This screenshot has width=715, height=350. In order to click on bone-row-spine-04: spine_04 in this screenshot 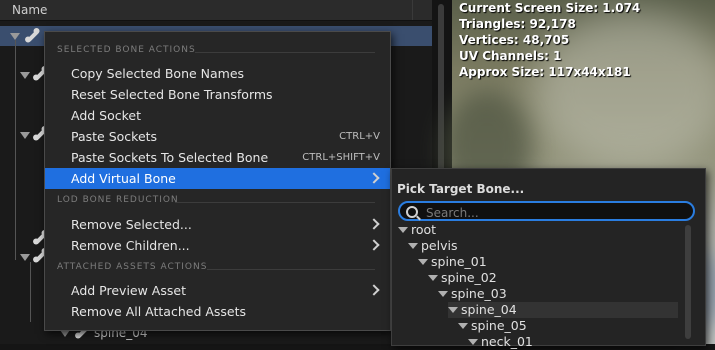, I will do `click(563, 310)`.